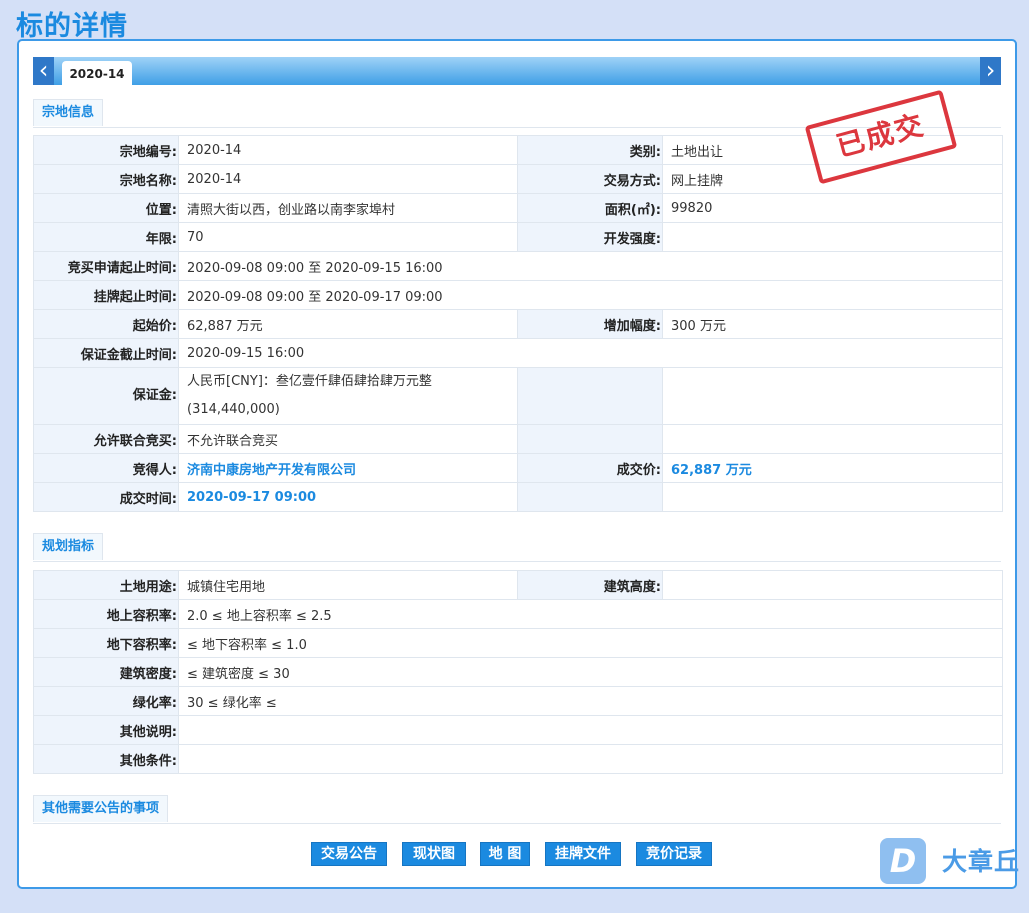 This screenshot has width=1029, height=913. What do you see at coordinates (68, 546) in the screenshot?
I see `section-planning-title: 规划指标` at bounding box center [68, 546].